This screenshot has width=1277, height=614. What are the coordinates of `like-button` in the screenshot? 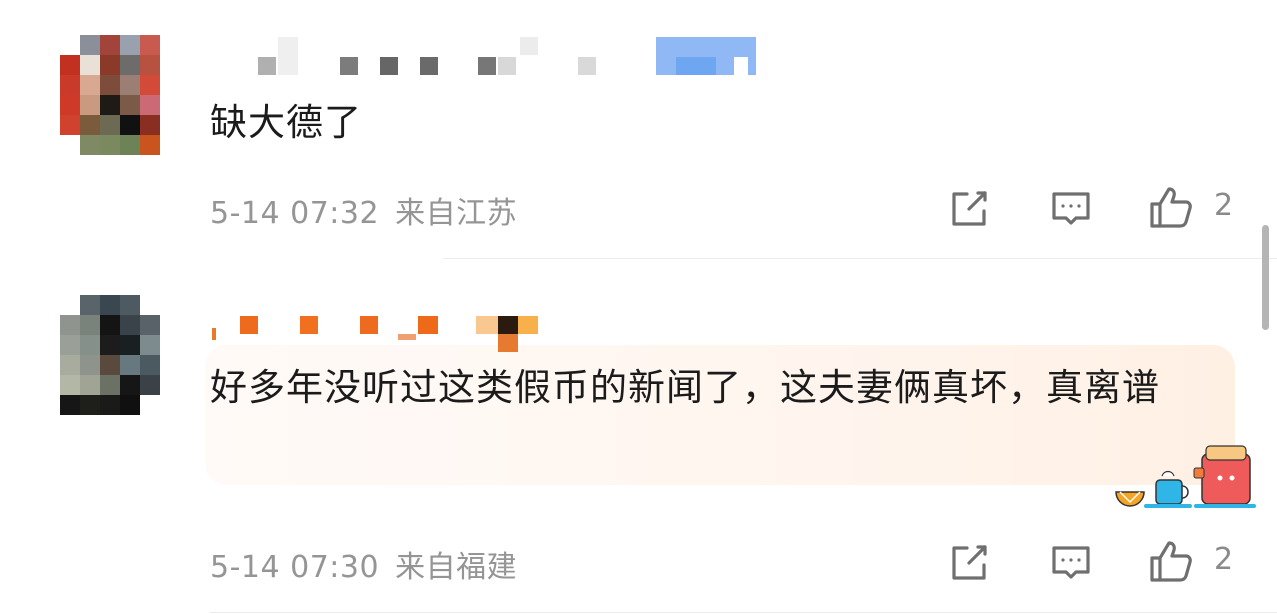 It's located at (1171, 561).